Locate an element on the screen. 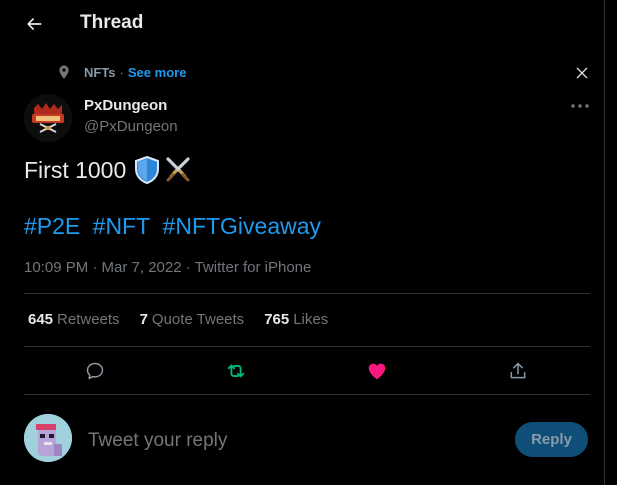 This screenshot has height=485, width=617. tweet-stats: 645 Retweets 7 Quote Tweets 765 Likes is located at coordinates (188, 319).